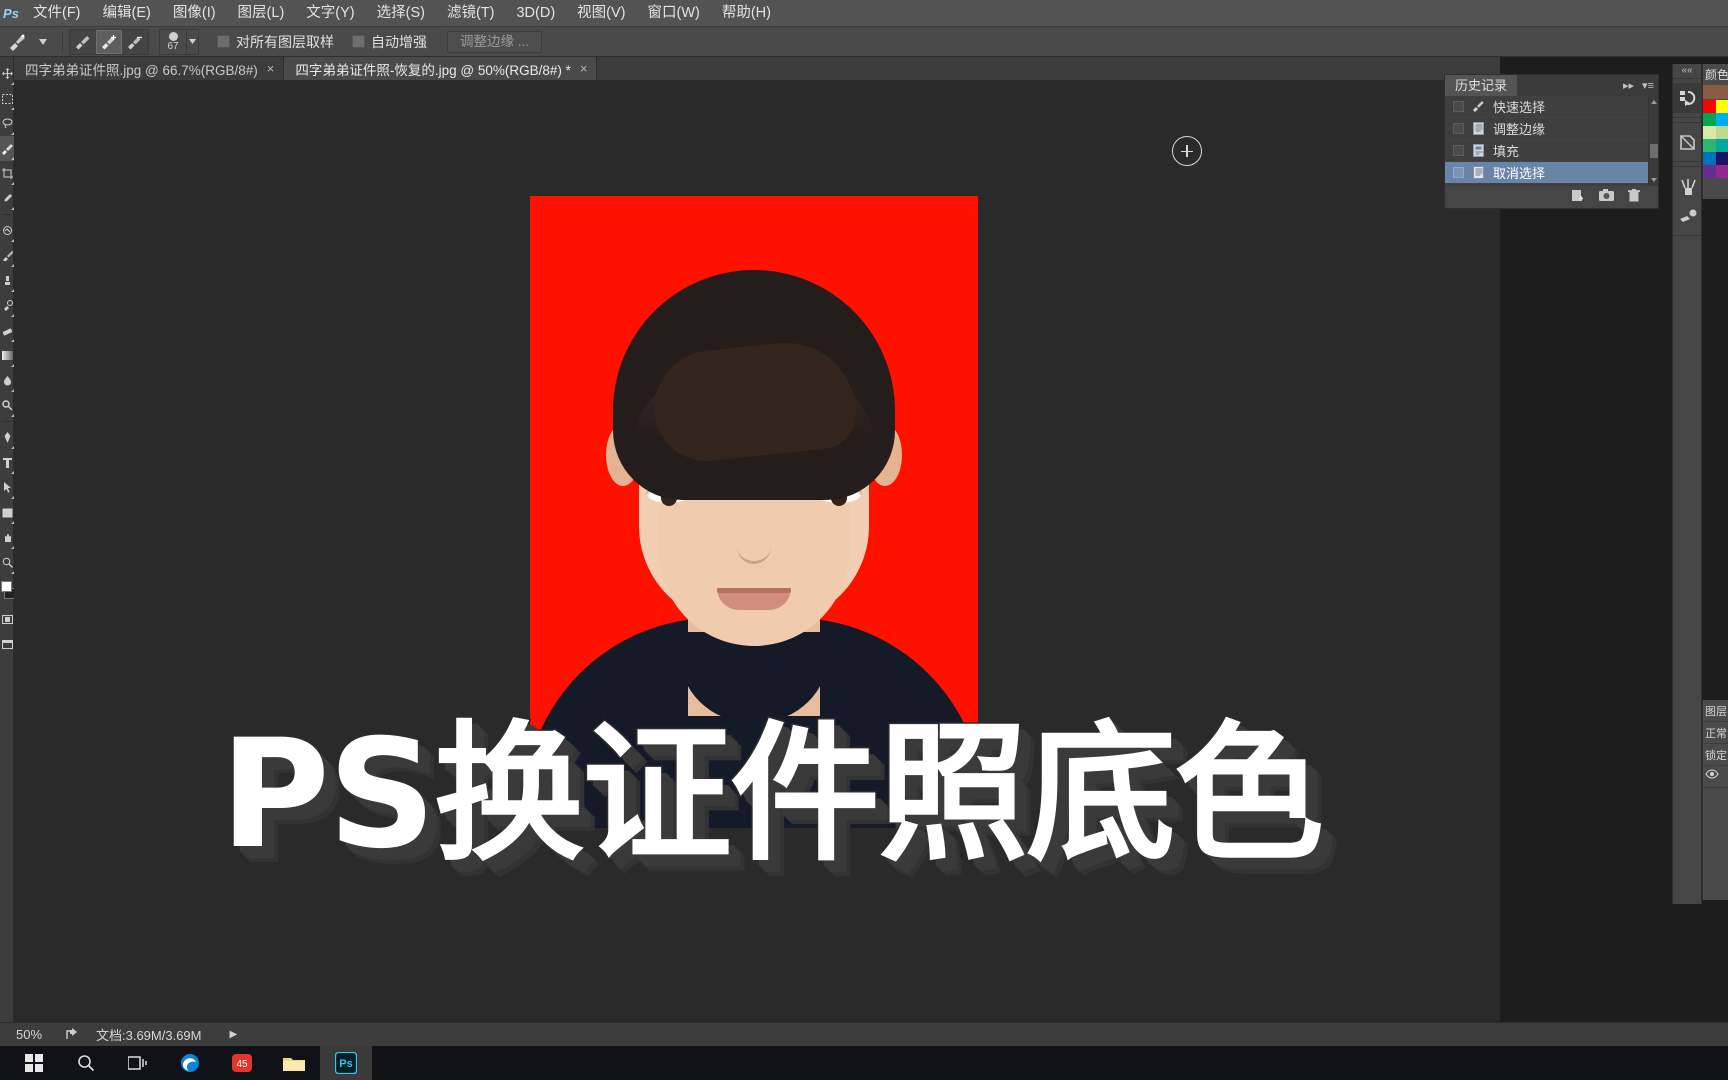  Describe the element at coordinates (194, 13) in the screenshot. I see `menu-image: 图像(I)` at that location.